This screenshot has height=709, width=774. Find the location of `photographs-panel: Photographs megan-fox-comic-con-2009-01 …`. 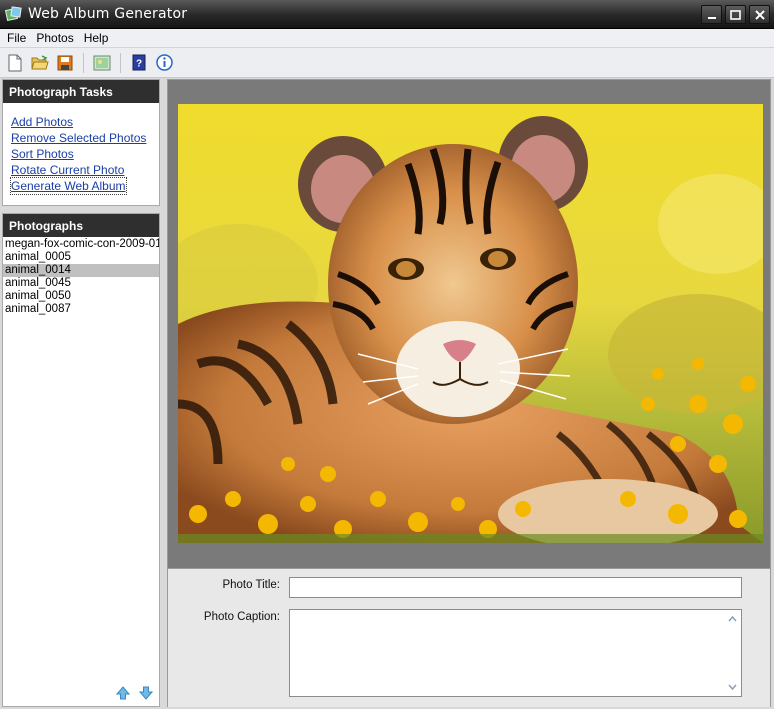

photographs-panel: Photographs megan-fox-comic-con-2009-01 … is located at coordinates (81, 460).